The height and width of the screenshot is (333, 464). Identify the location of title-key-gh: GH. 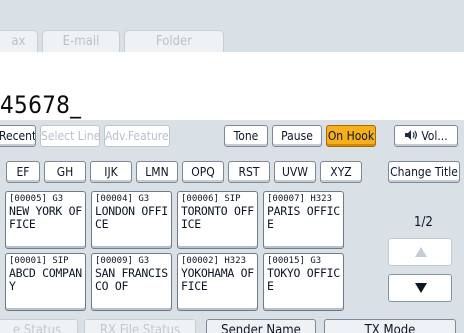
(65, 172).